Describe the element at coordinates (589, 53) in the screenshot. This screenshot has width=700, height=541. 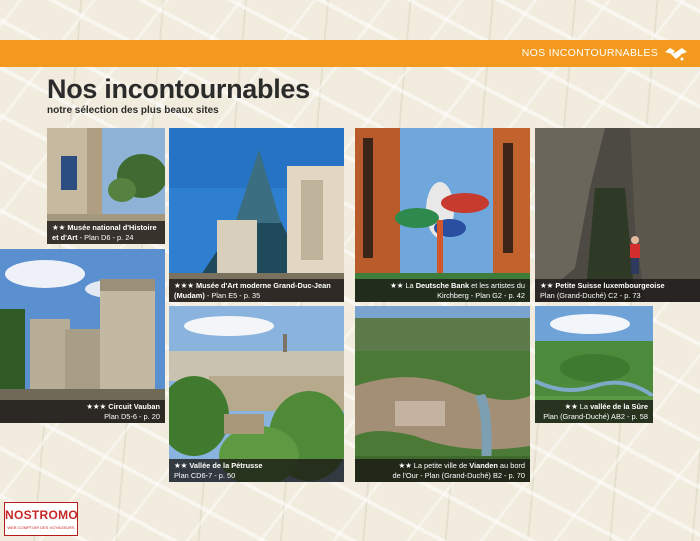
I see `section-label: NOS INCONTOURNABLES` at that location.